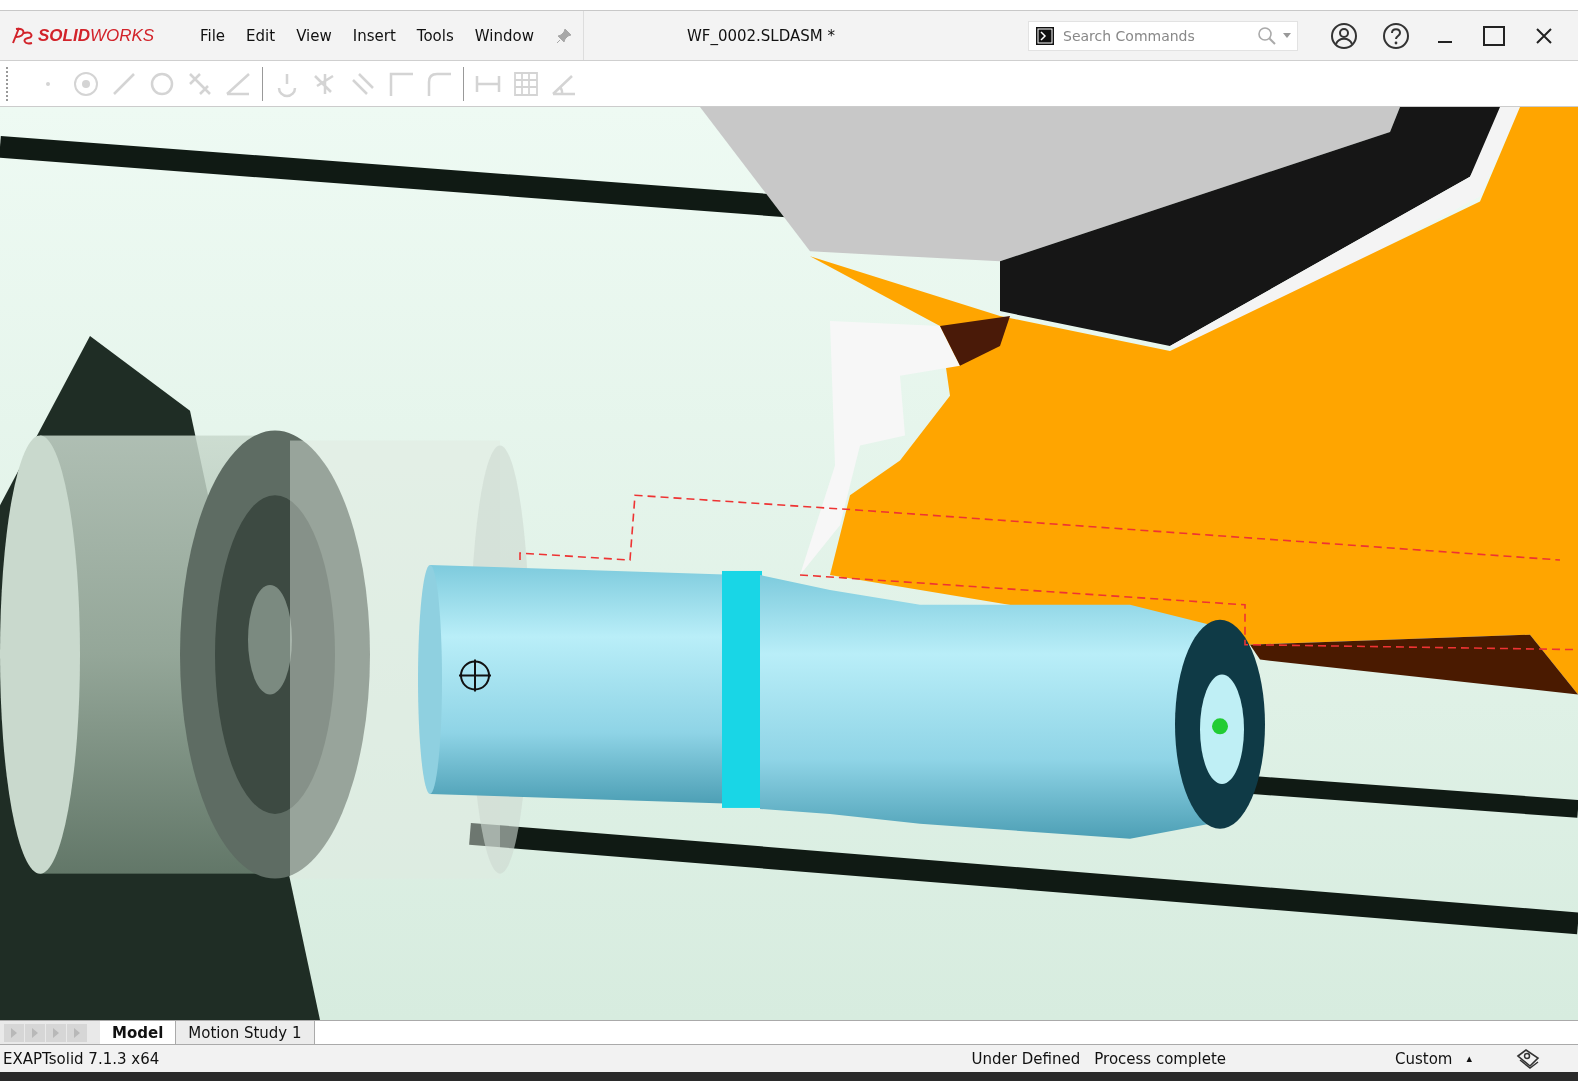 The height and width of the screenshot is (1081, 1578). Describe the element at coordinates (1267, 35) in the screenshot. I see `search-icon` at that location.